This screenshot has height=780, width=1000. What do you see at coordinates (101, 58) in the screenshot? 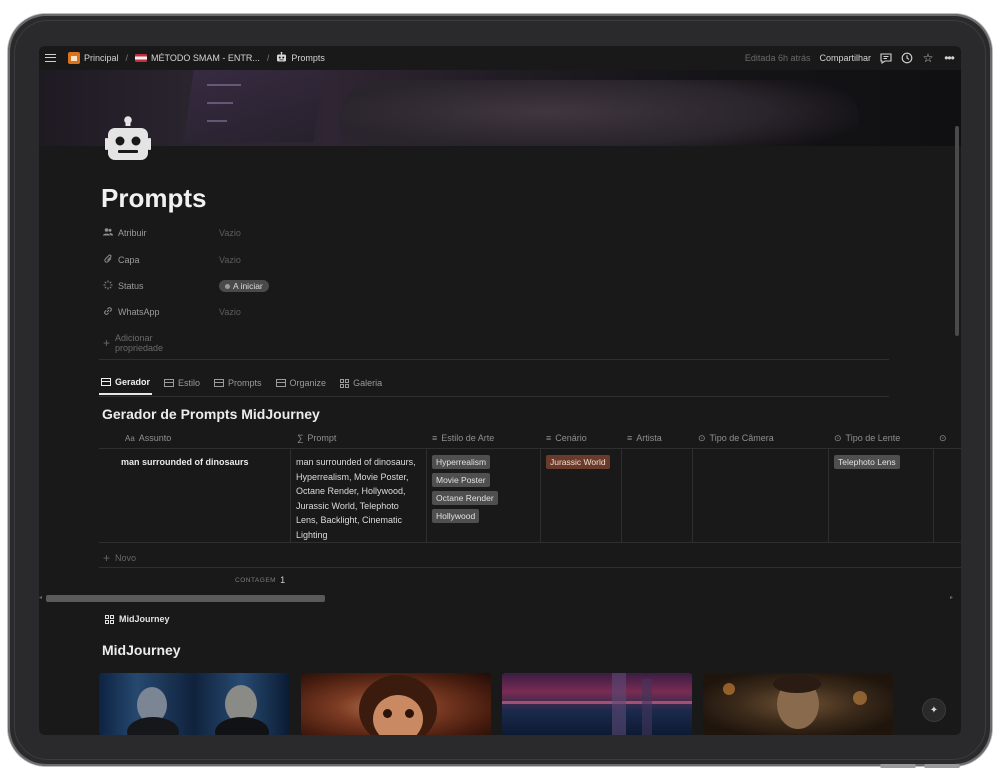
I see `breadcrumb-item: Principal` at bounding box center [101, 58].